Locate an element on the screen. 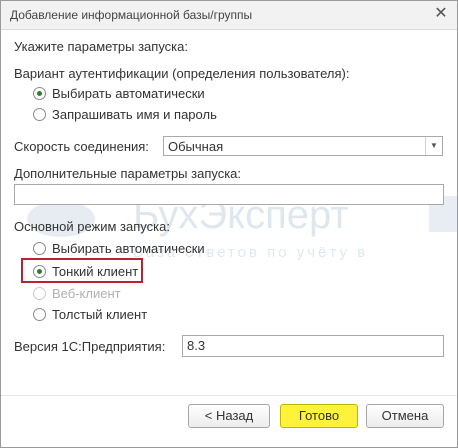 The width and height of the screenshot is (458, 448). mode-option-thick-client-label: Толстый клиент is located at coordinates (100, 314).